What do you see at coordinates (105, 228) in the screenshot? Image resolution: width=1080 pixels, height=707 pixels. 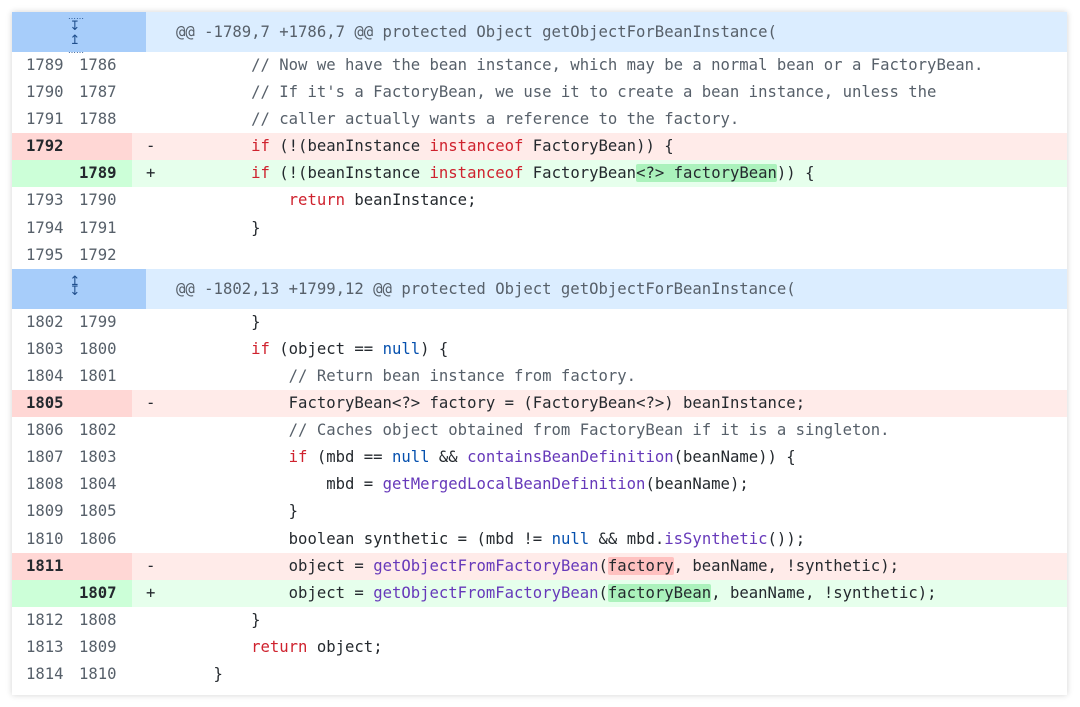 I see `new-line-number: 1791` at bounding box center [105, 228].